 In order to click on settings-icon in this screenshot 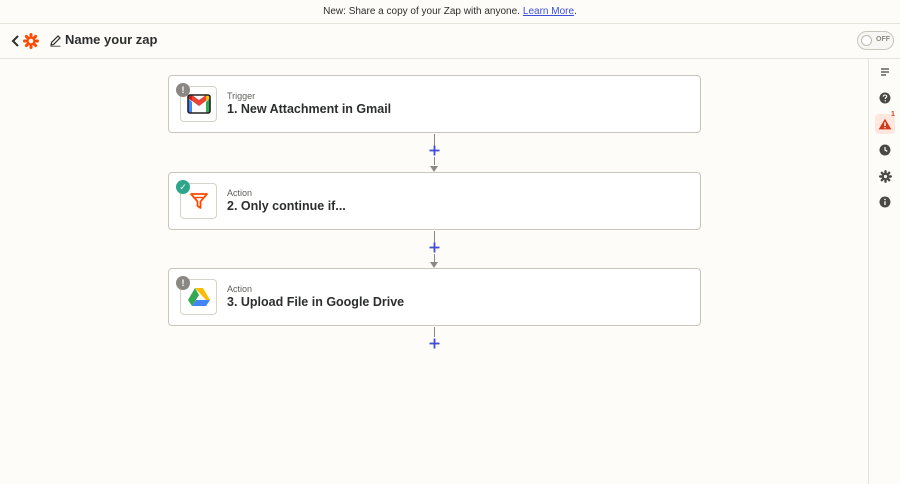, I will do `click(885, 176)`.